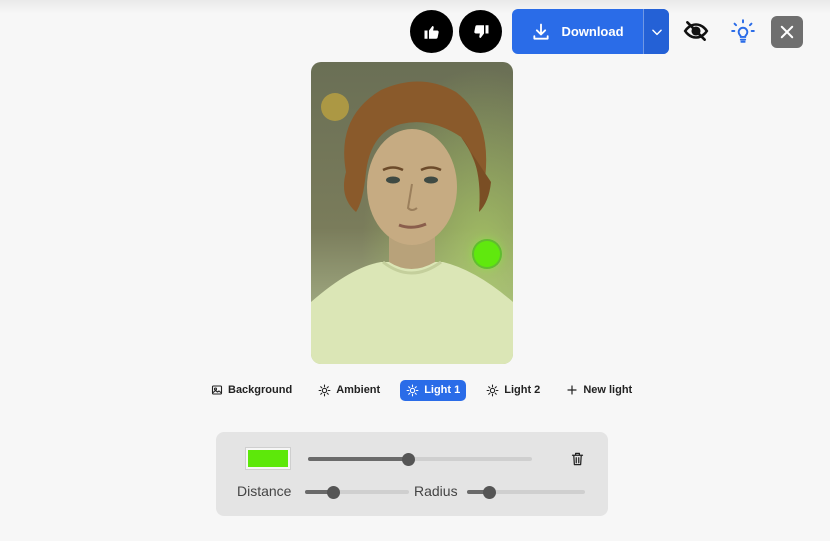 Image resolution: width=830 pixels, height=541 pixels. I want to click on intensity-slider, so click(420, 459).